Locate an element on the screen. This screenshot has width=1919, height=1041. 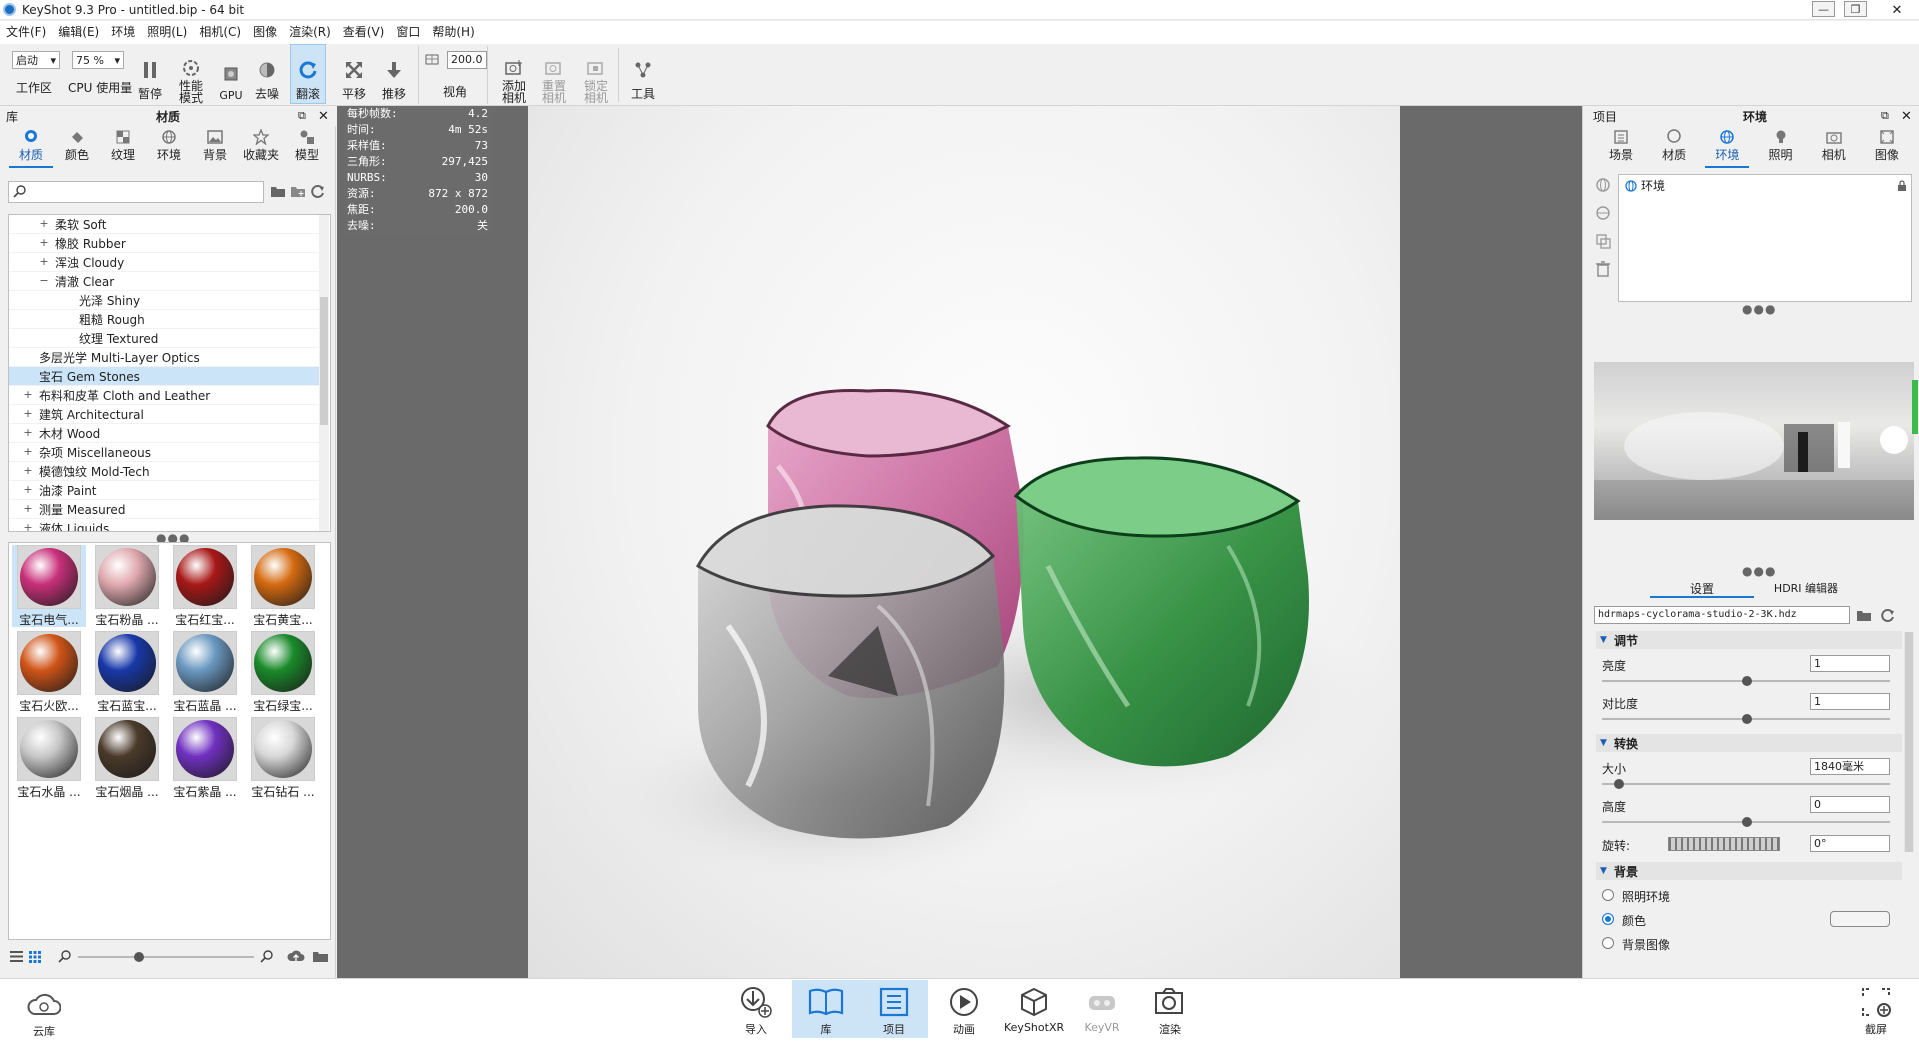
menu-render: 渲染(R) is located at coordinates (310, 32).